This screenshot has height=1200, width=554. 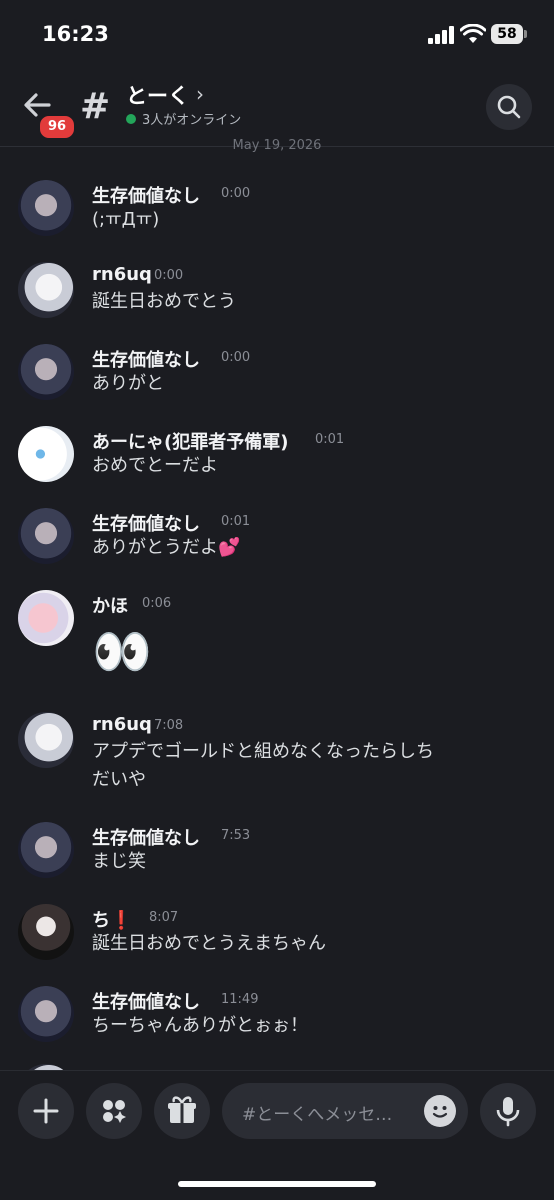 What do you see at coordinates (131, 119) in the screenshot?
I see `online-status-dot` at bounding box center [131, 119].